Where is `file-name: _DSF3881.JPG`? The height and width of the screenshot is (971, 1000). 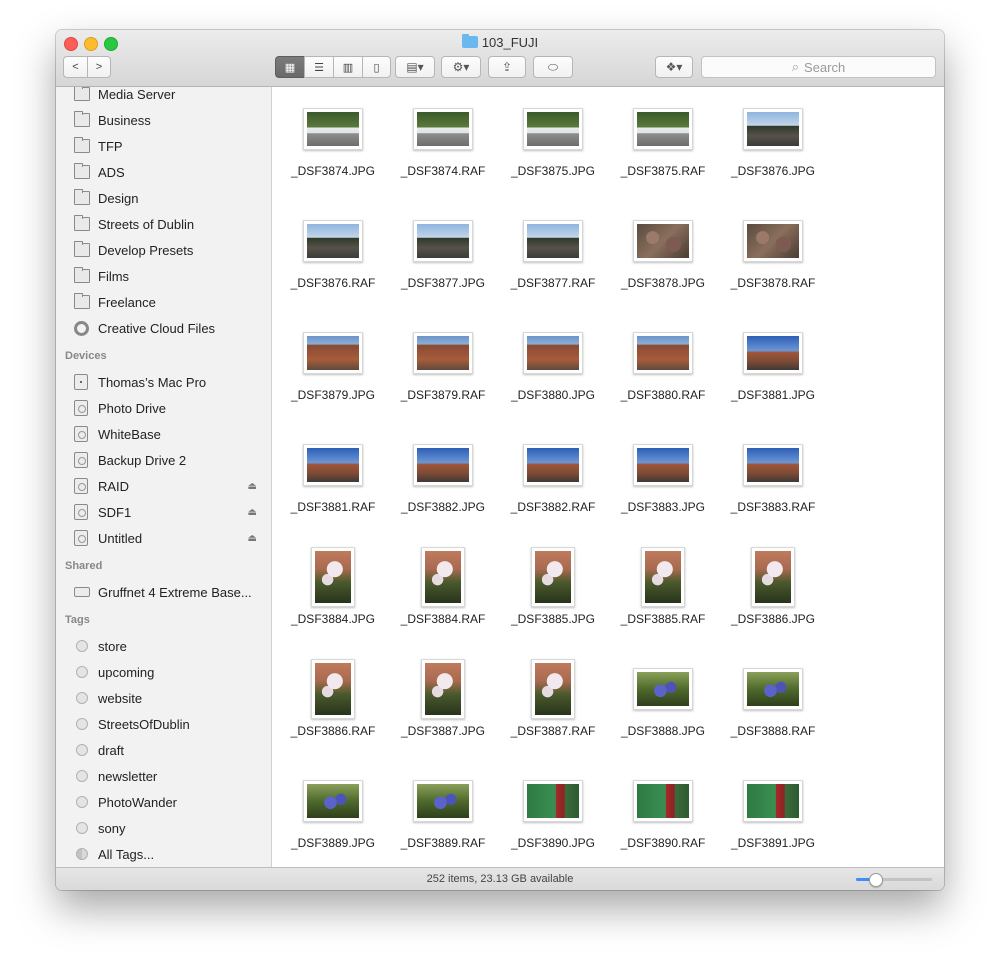
file-name: _DSF3881.JPG is located at coordinates (773, 395).